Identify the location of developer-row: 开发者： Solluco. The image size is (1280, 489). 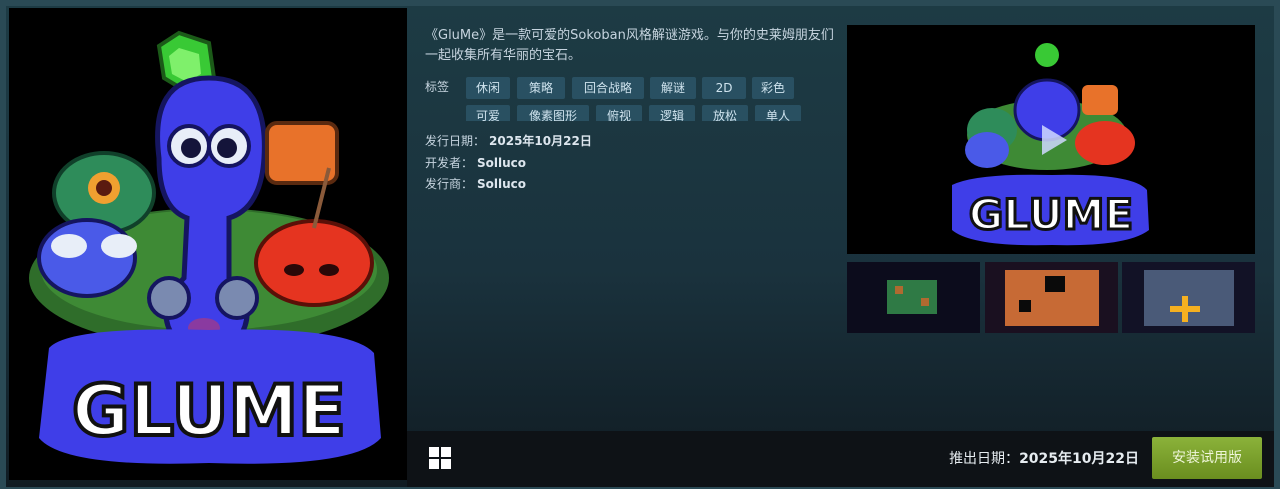
(475, 162).